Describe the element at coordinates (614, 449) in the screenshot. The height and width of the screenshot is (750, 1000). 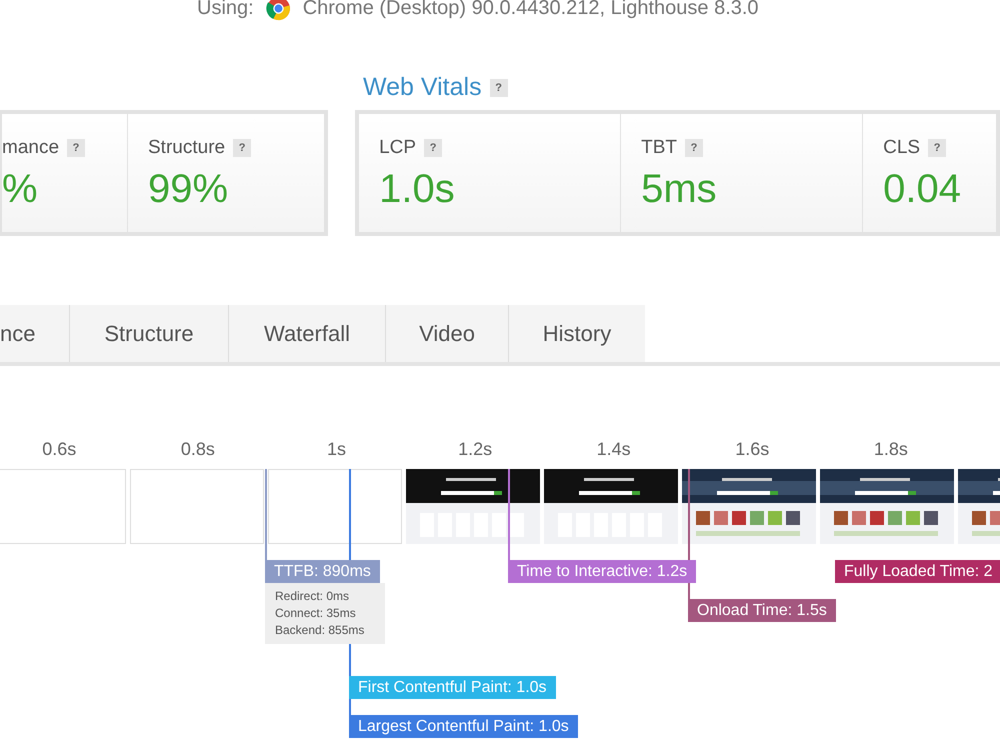
I see `time-tick: 1.4s` at that location.